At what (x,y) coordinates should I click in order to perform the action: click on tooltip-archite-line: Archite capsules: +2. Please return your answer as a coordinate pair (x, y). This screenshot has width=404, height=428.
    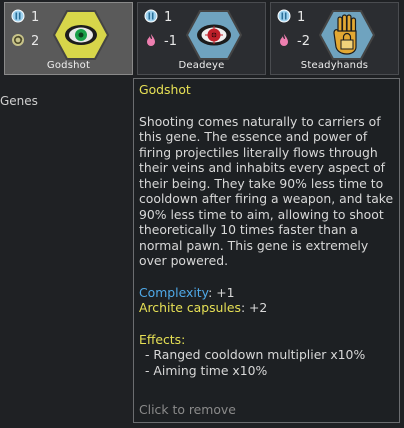
    Looking at the image, I should click on (266, 308).